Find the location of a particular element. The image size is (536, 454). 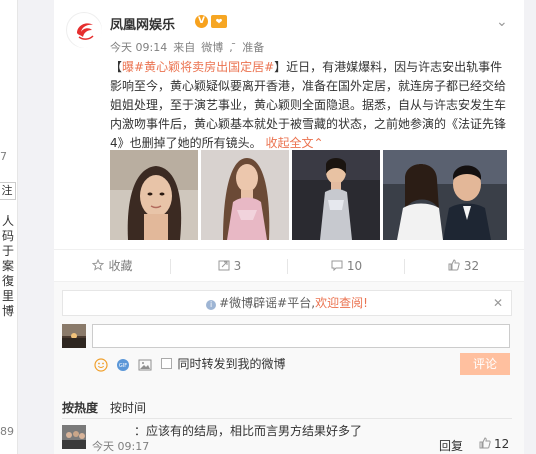

repost-count: 3 is located at coordinates (237, 266).